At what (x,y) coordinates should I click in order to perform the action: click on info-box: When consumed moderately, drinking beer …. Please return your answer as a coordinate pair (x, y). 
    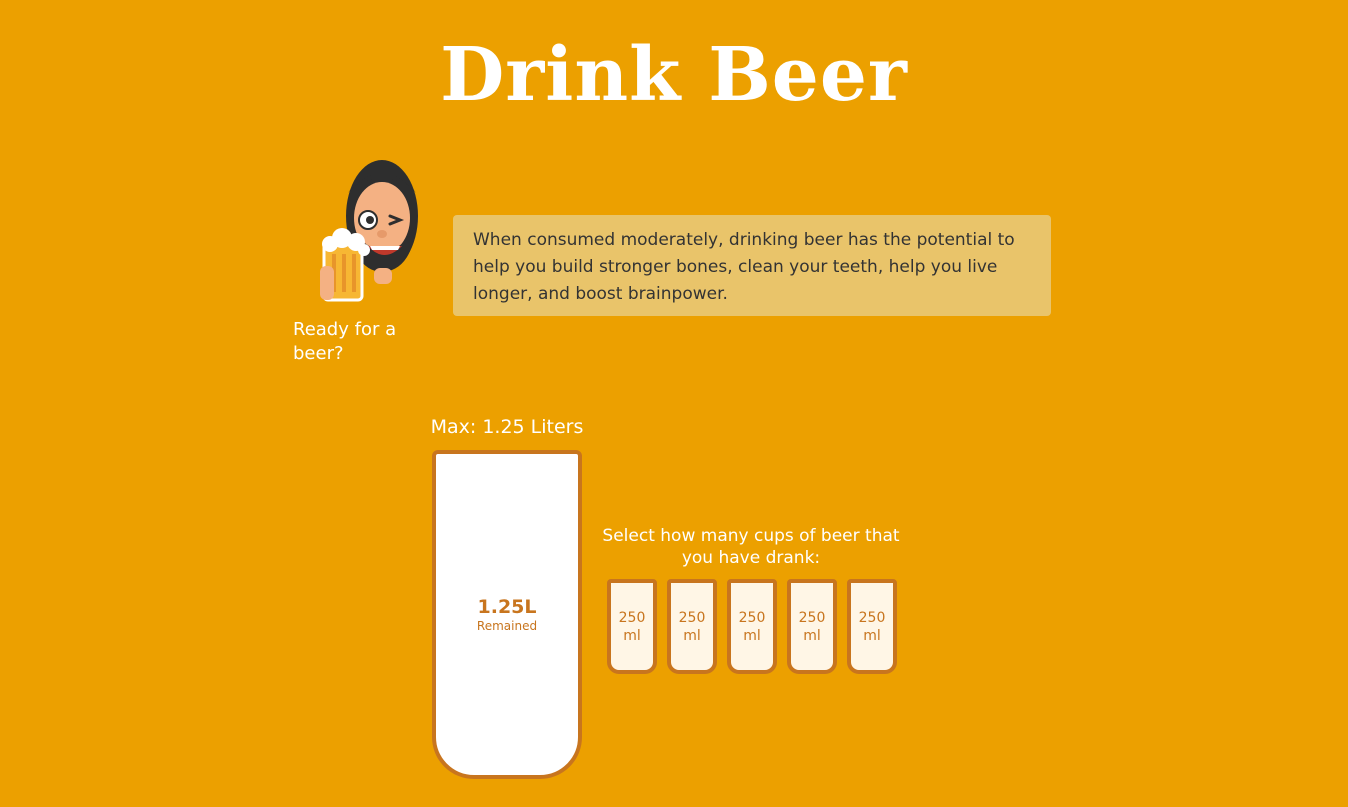
    Looking at the image, I should click on (752, 265).